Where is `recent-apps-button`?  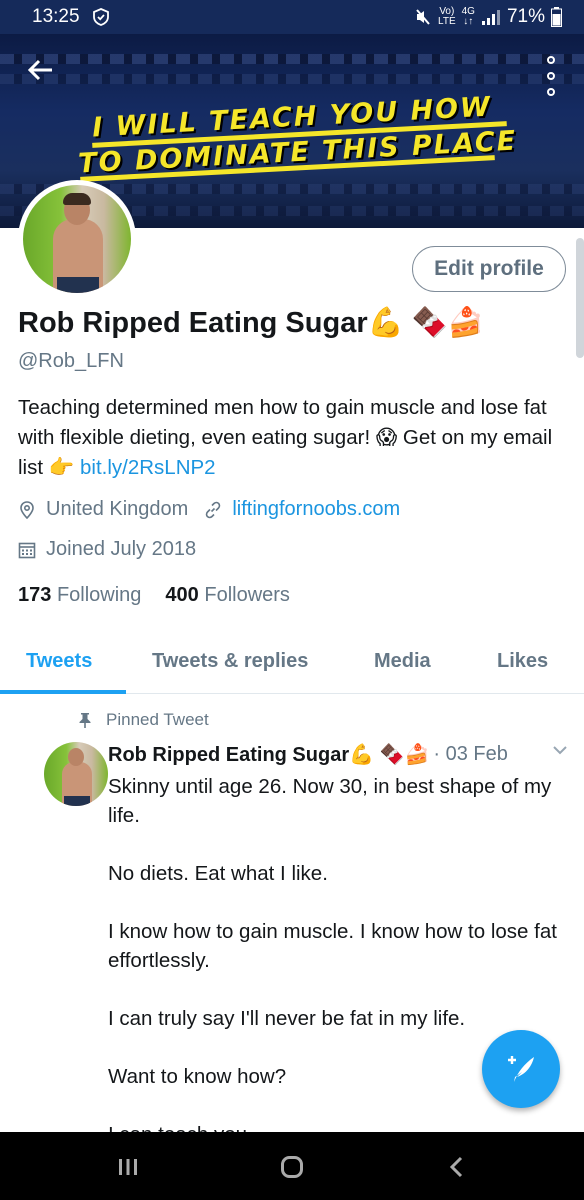
recent-apps-button is located at coordinates (128, 1167).